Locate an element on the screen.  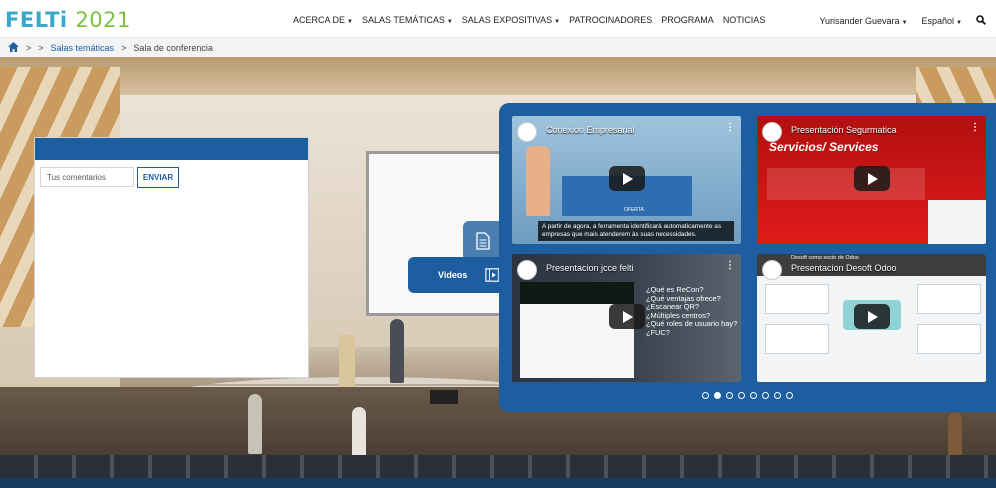
comments-header is located at coordinates (171, 149).